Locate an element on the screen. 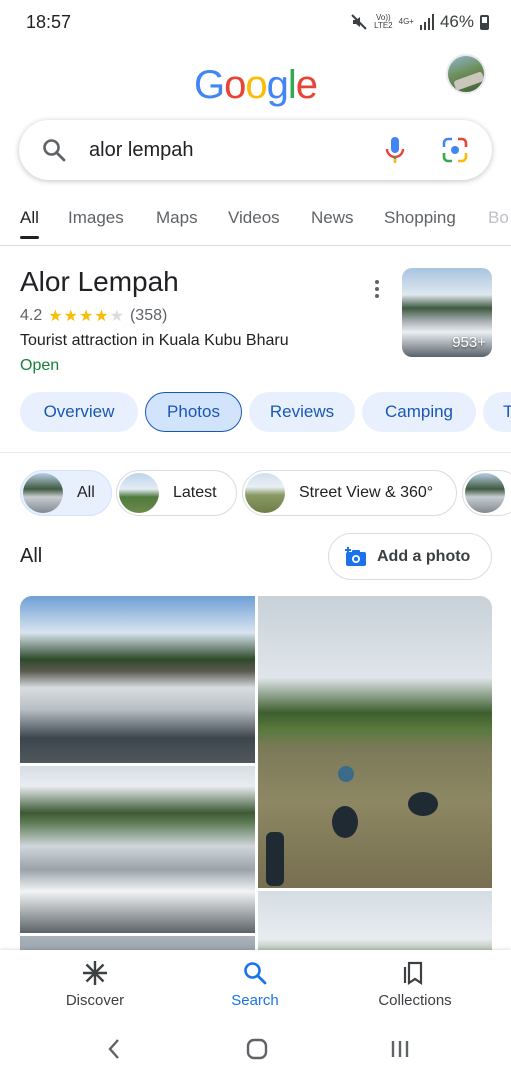 This screenshot has width=511, height=1080. nav-search: Search is located at coordinates (255, 984).